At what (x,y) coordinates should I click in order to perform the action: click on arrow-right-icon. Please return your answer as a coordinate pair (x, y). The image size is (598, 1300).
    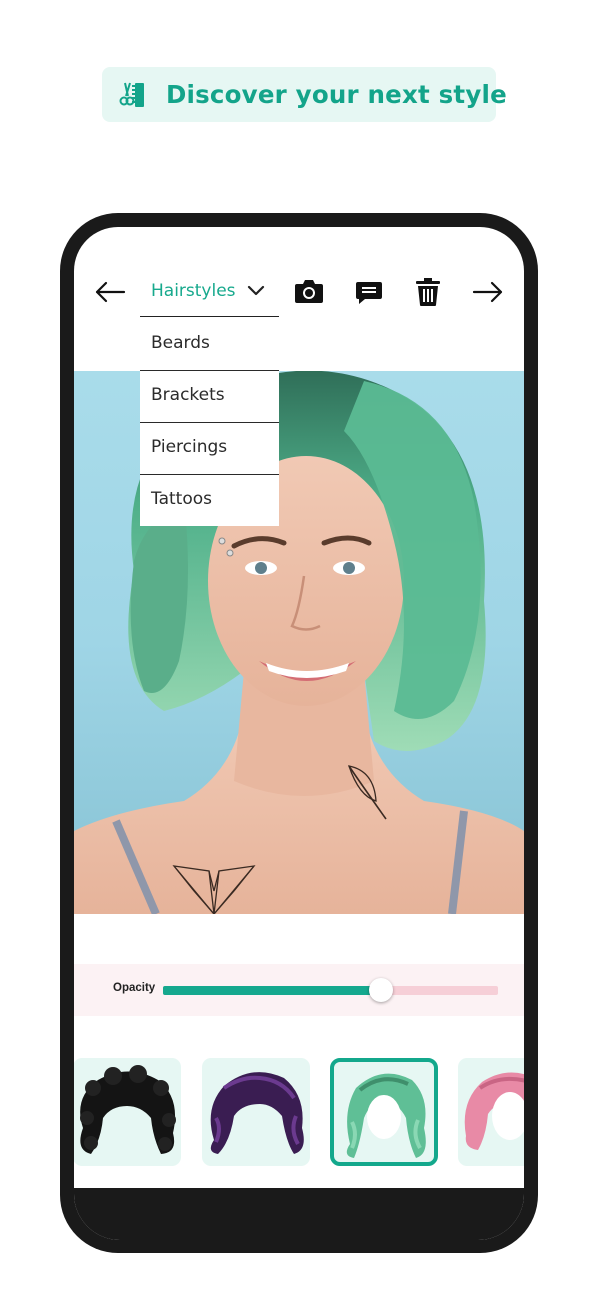
    Looking at the image, I should click on (488, 292).